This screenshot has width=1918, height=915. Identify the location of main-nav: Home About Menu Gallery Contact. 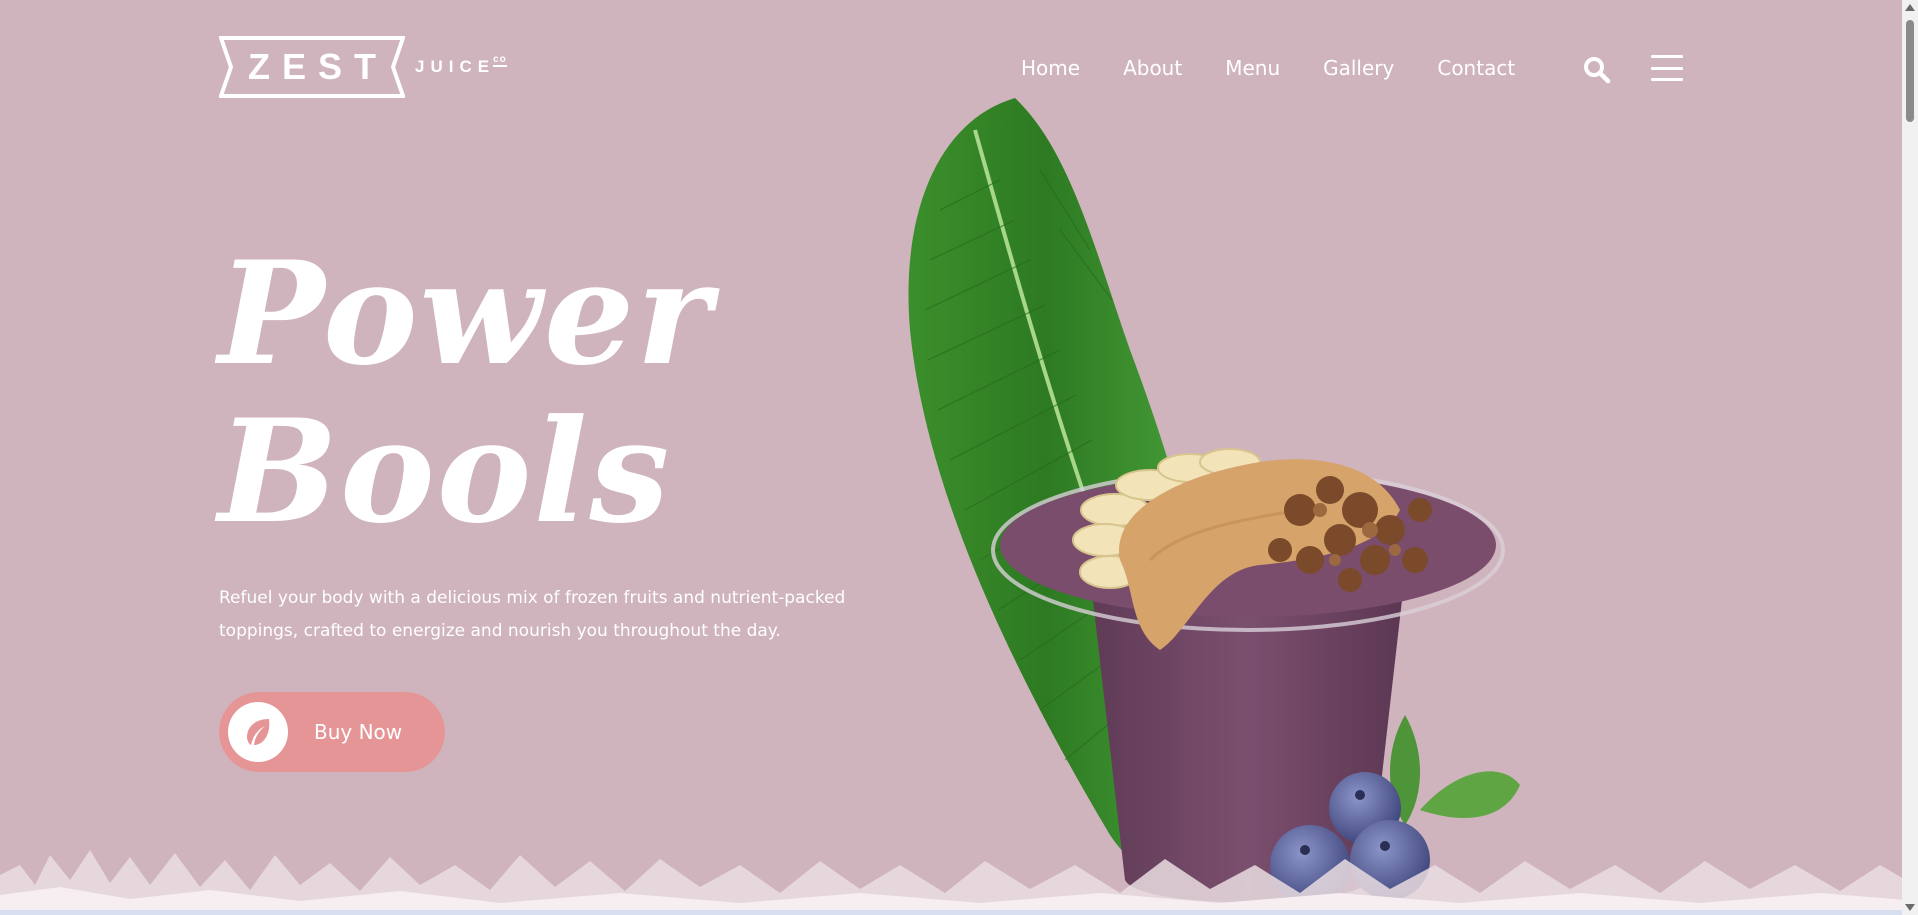
(1289, 68).